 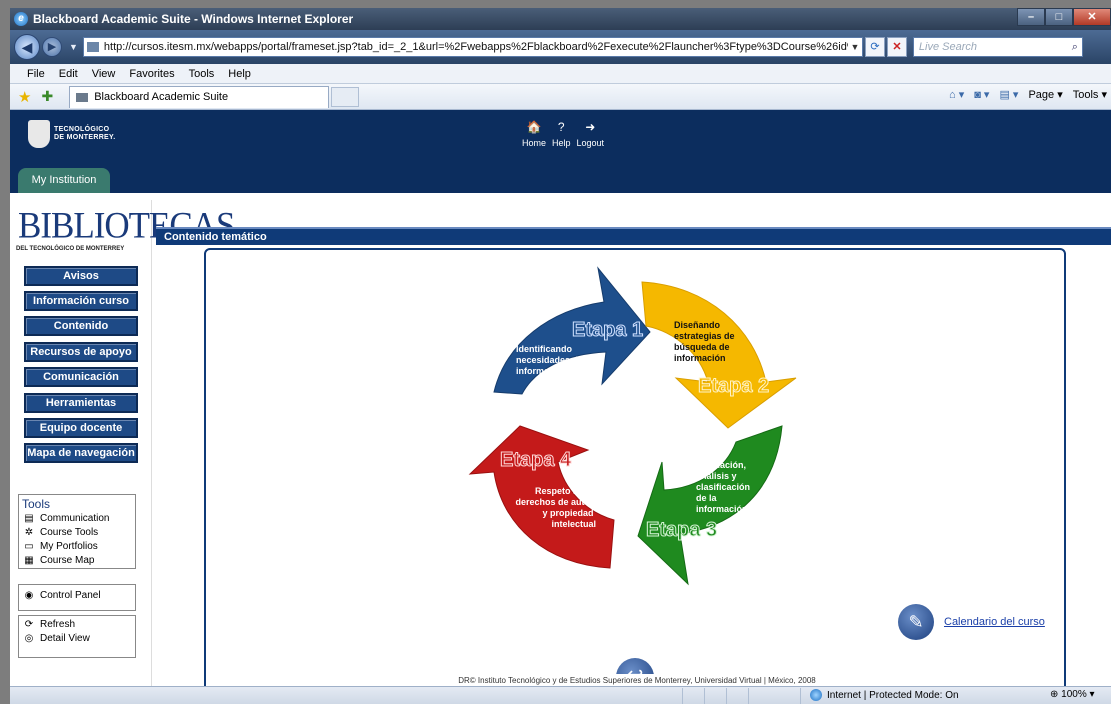 I want to click on home-icon: 🏠, so click(x=534, y=127).